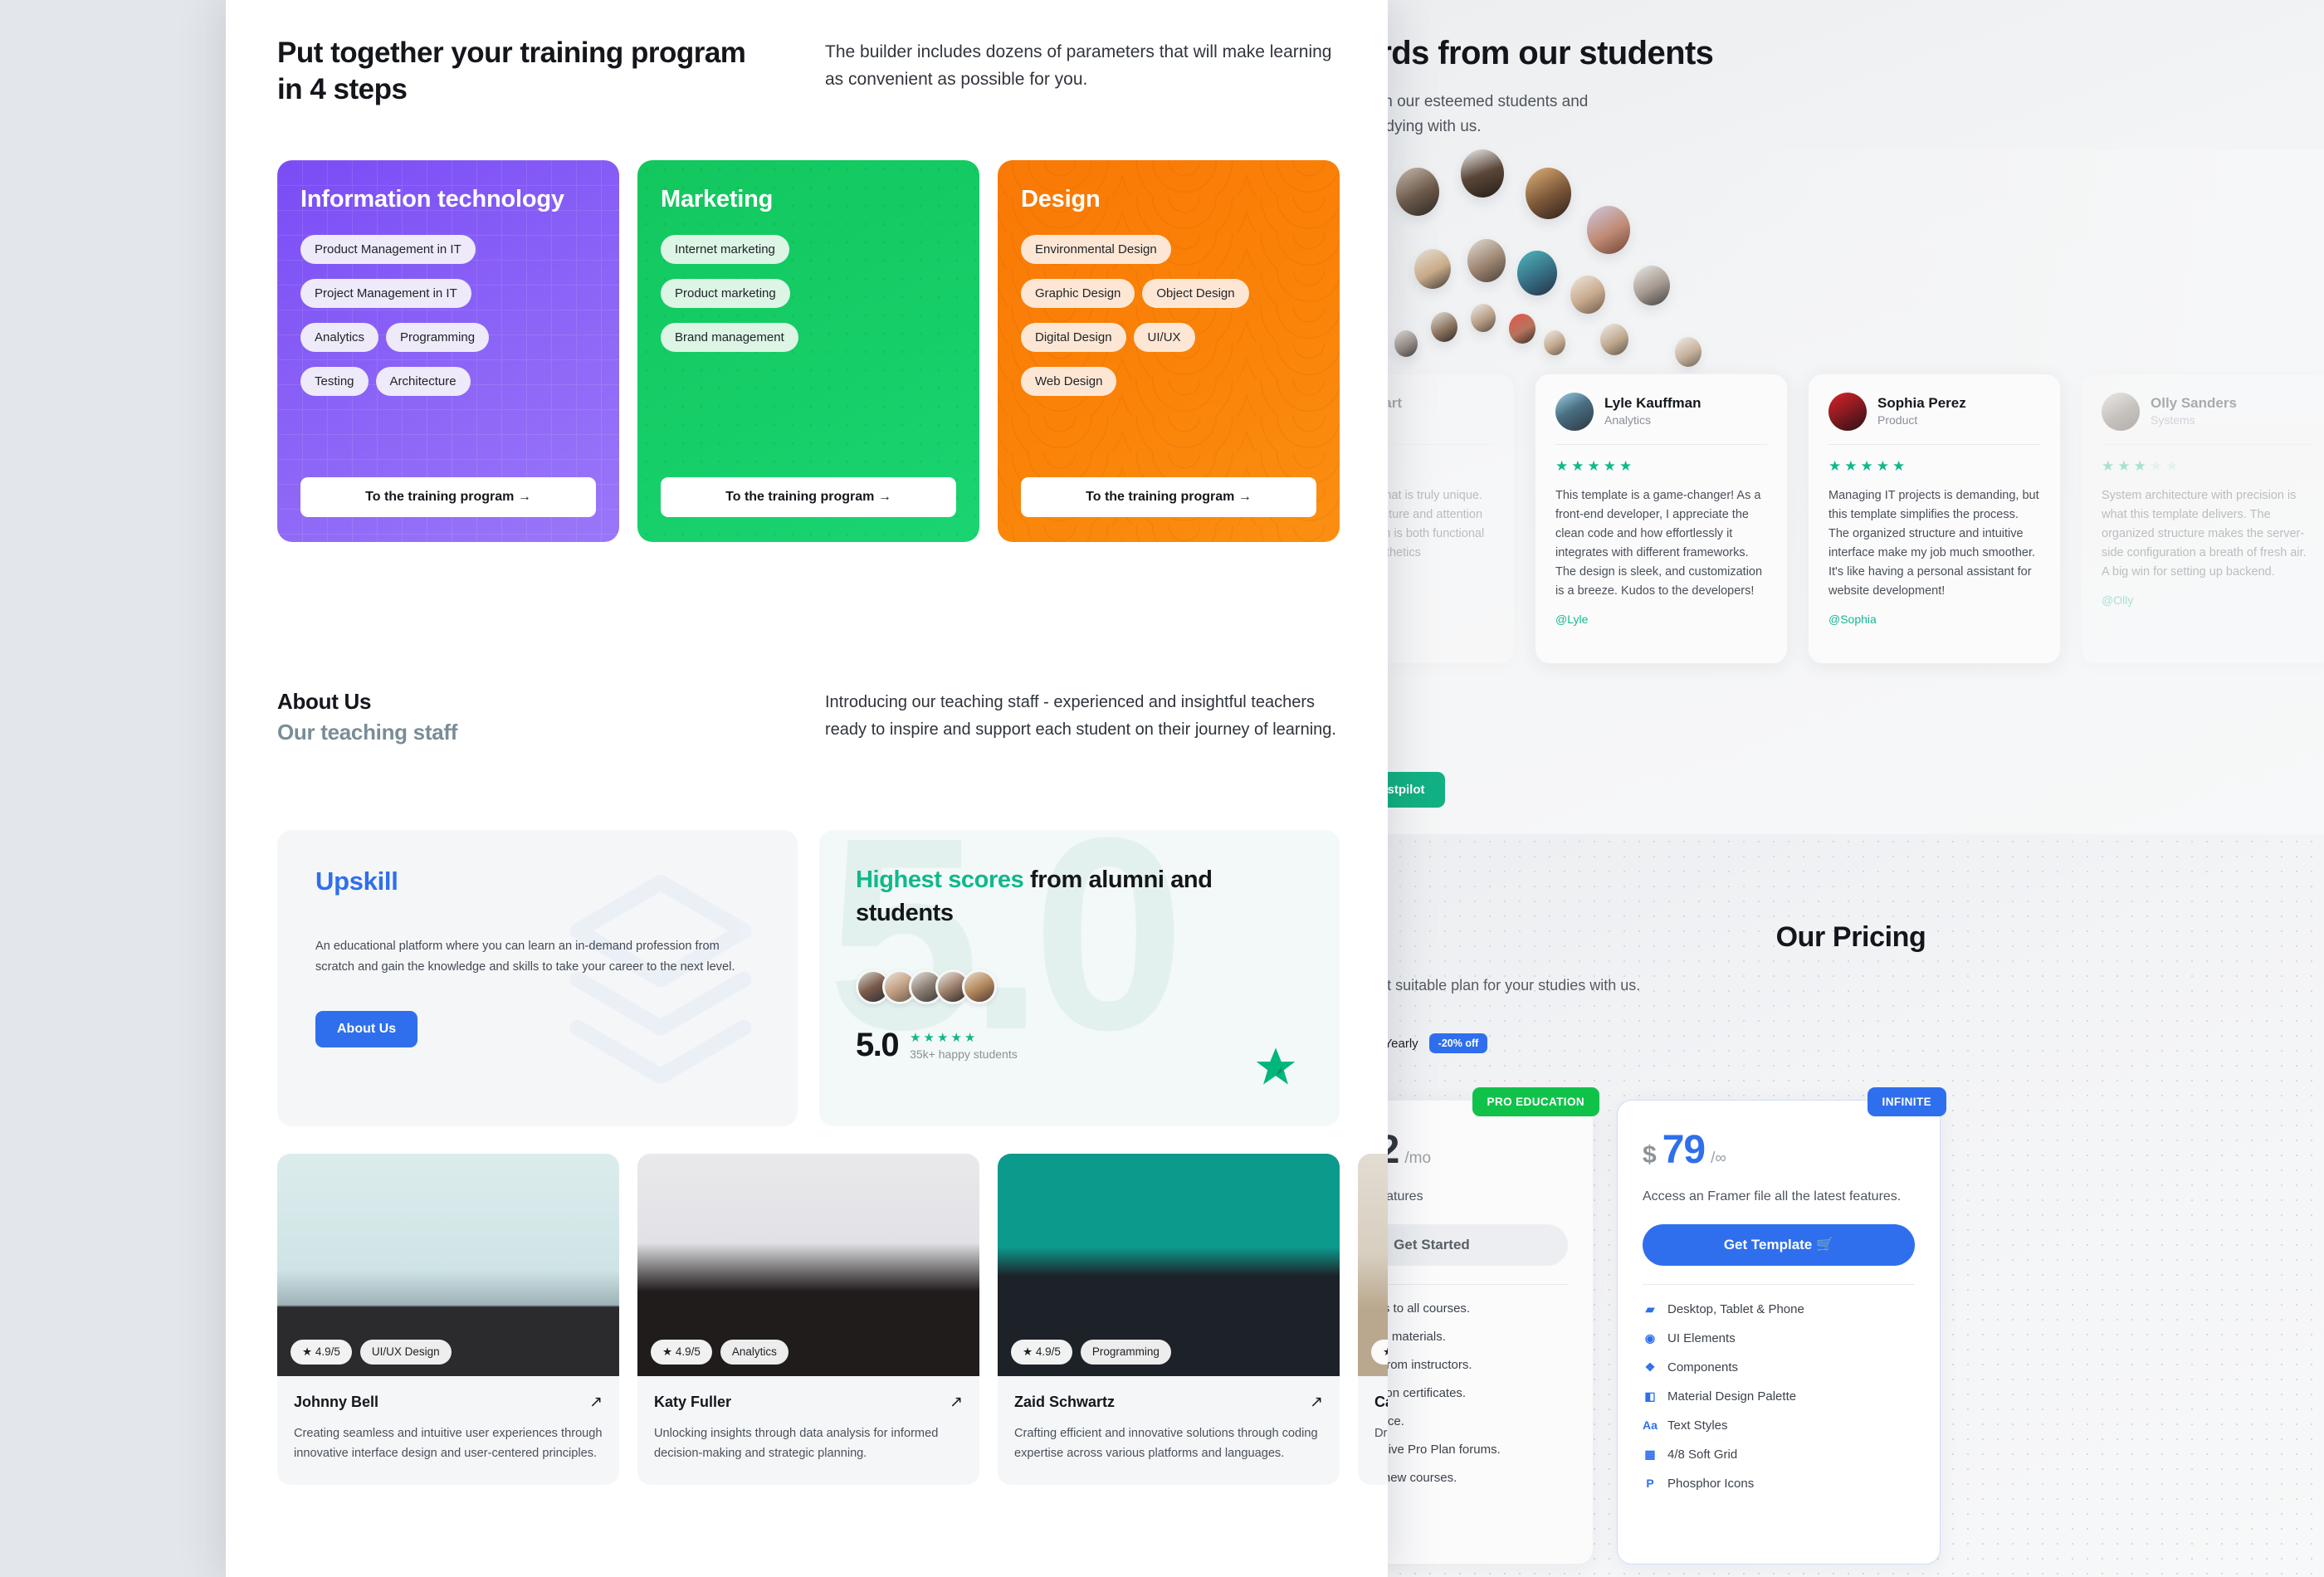 The image size is (2324, 1577). What do you see at coordinates (1779, 1483) in the screenshot?
I see `feature-item: P Phosphor Icons` at bounding box center [1779, 1483].